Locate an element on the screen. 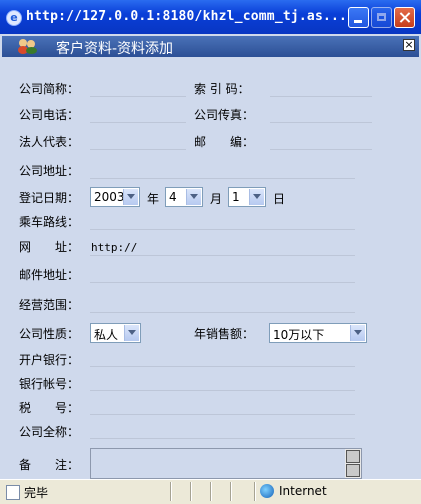 This screenshot has width=421, height=504. minimize-button is located at coordinates (358, 17).